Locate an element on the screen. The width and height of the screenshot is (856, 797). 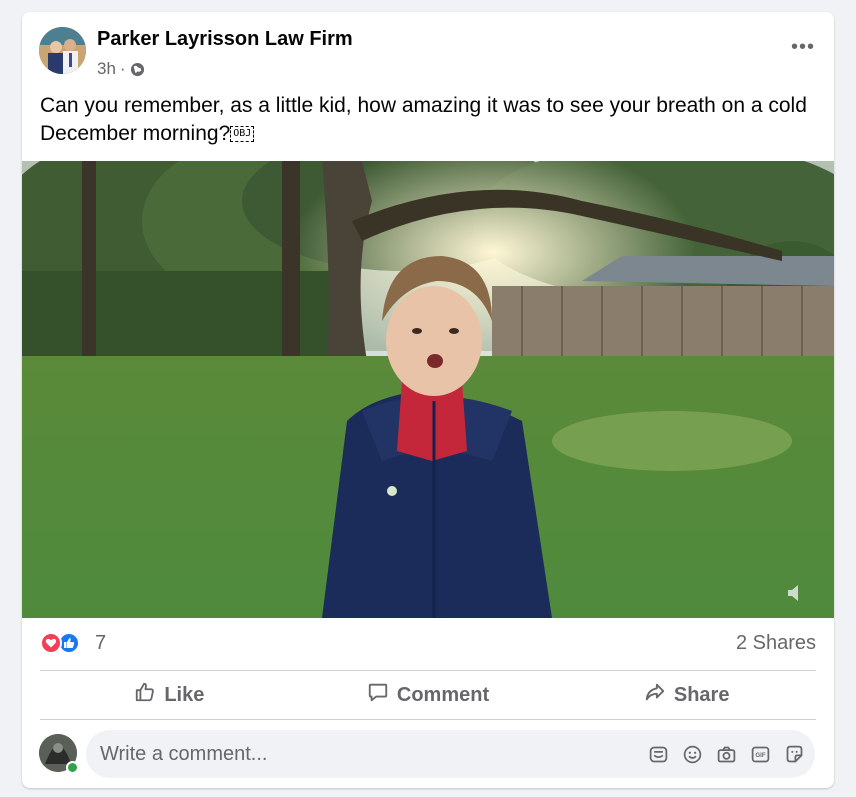
comment-input is located at coordinates (346, 754).